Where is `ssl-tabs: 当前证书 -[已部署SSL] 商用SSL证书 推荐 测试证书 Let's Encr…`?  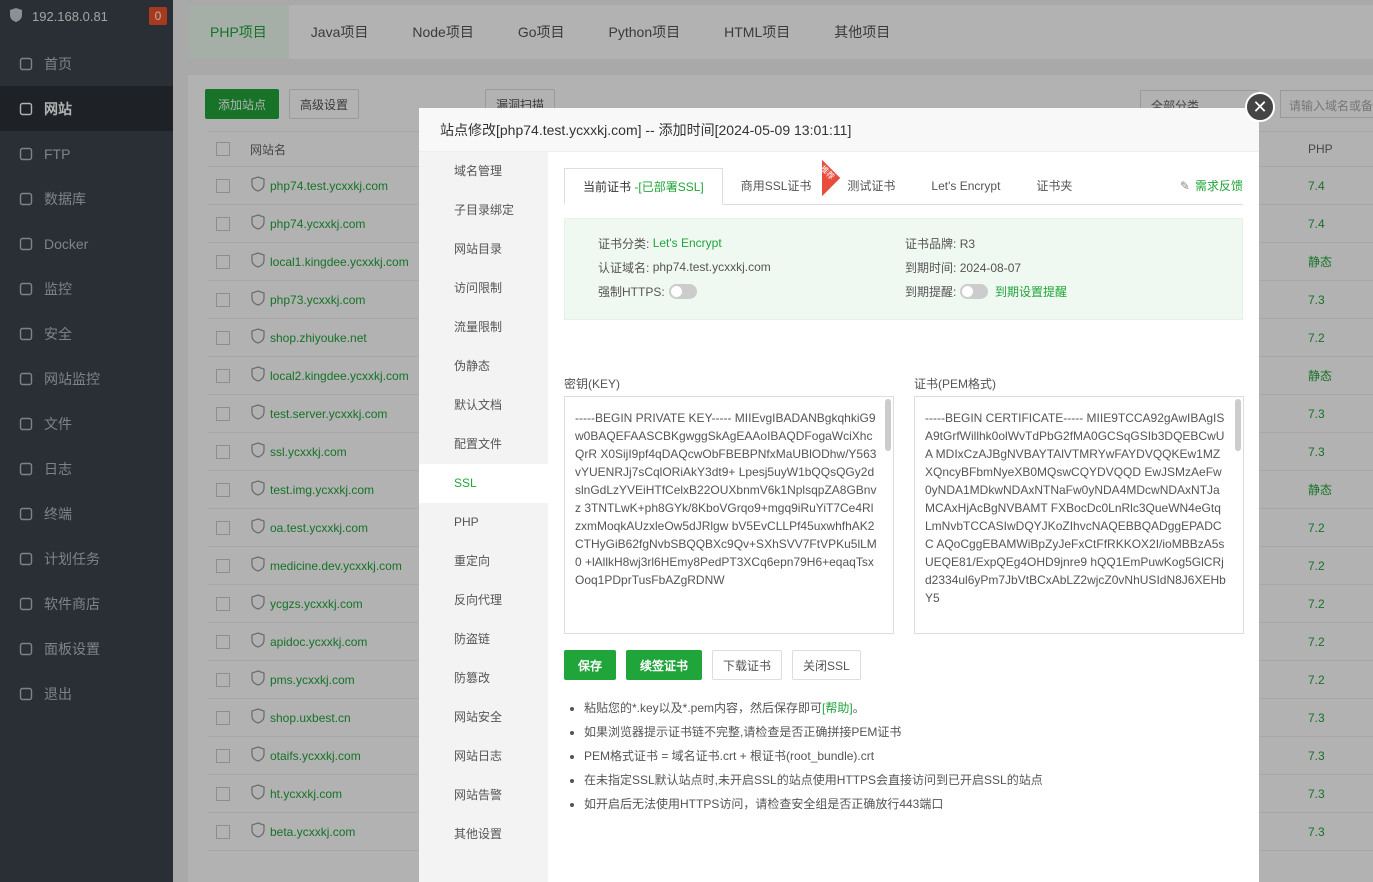
ssl-tabs: 当前证书 -[已部署SSL] 商用SSL证书 推荐 测试证书 Let's Encr… is located at coordinates (903, 186).